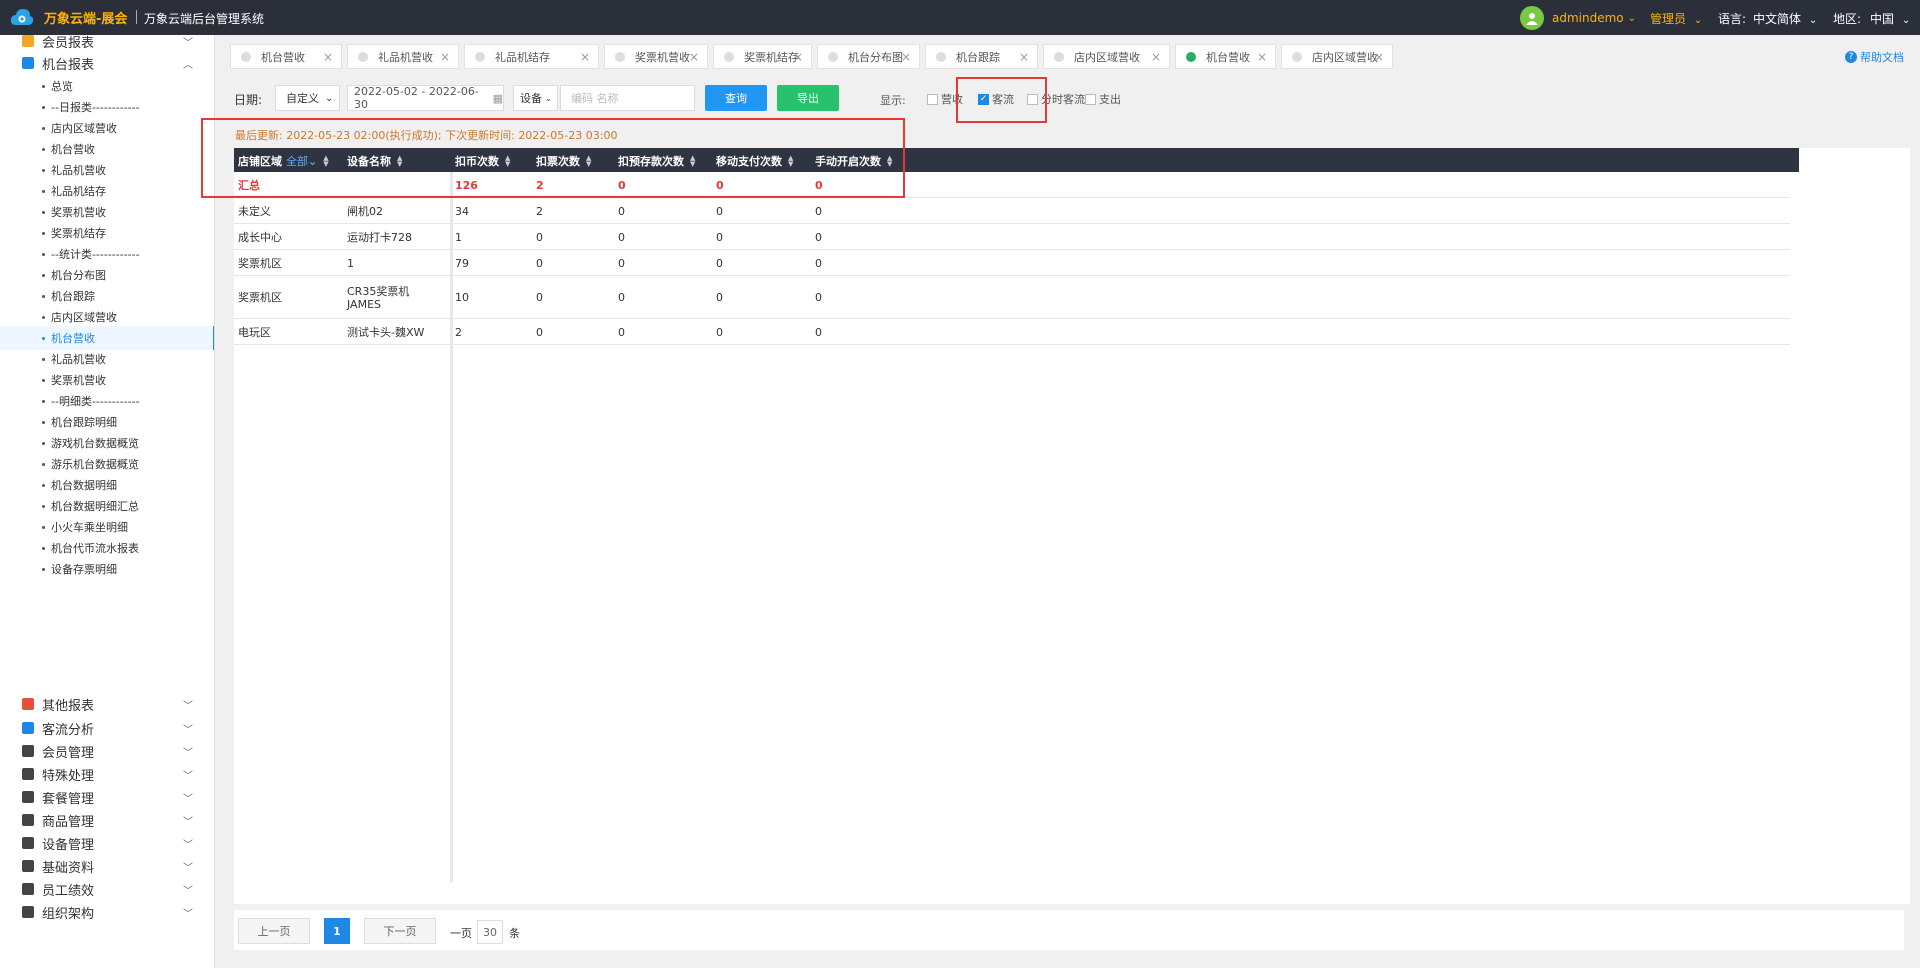  Describe the element at coordinates (84, 569) in the screenshot. I see `sidebar-subitem-label: 设备存票明细` at that location.